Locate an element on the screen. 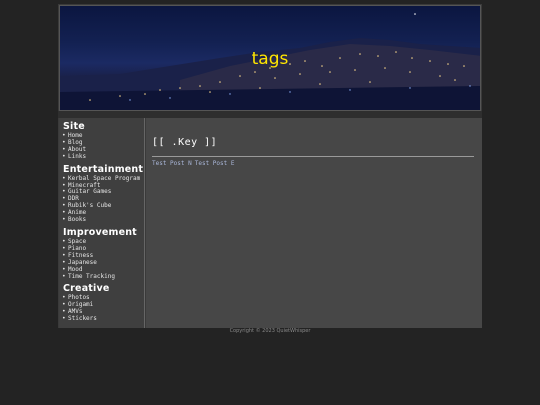 Image resolution: width=540 pixels, height=405 pixels. heading-divider is located at coordinates (313, 156).